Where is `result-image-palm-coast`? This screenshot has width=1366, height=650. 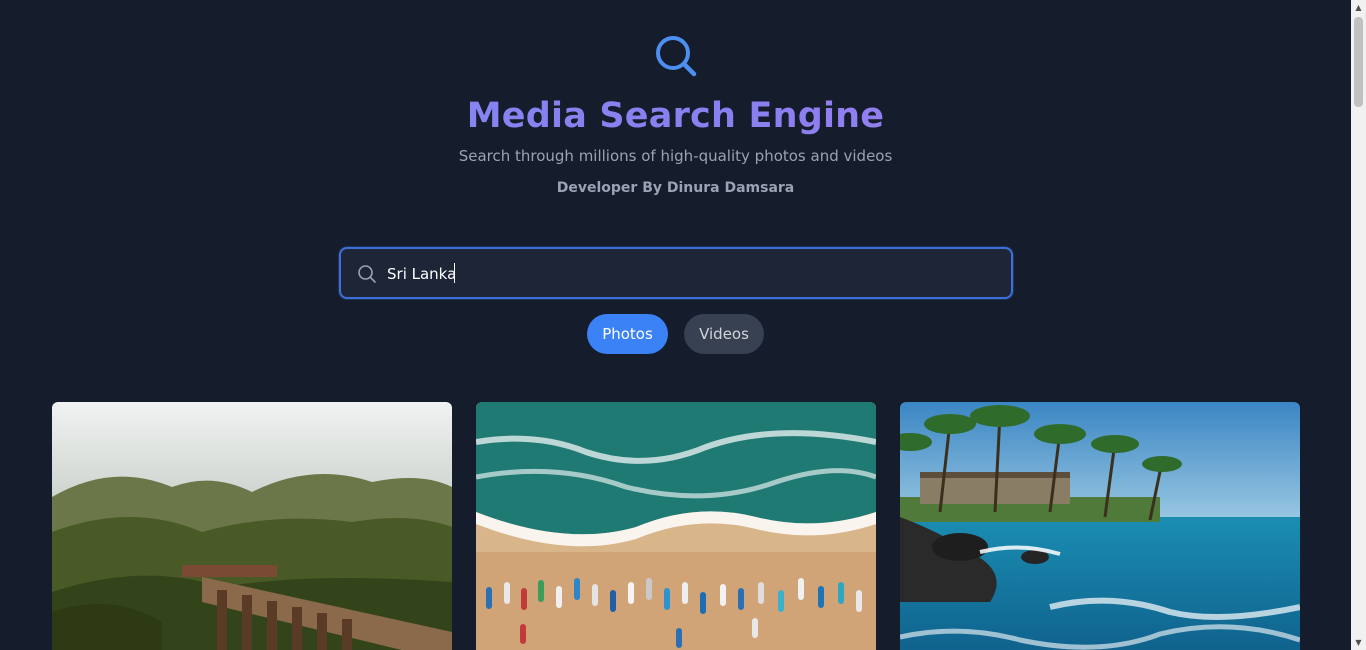
result-image-palm-coast is located at coordinates (1100, 526).